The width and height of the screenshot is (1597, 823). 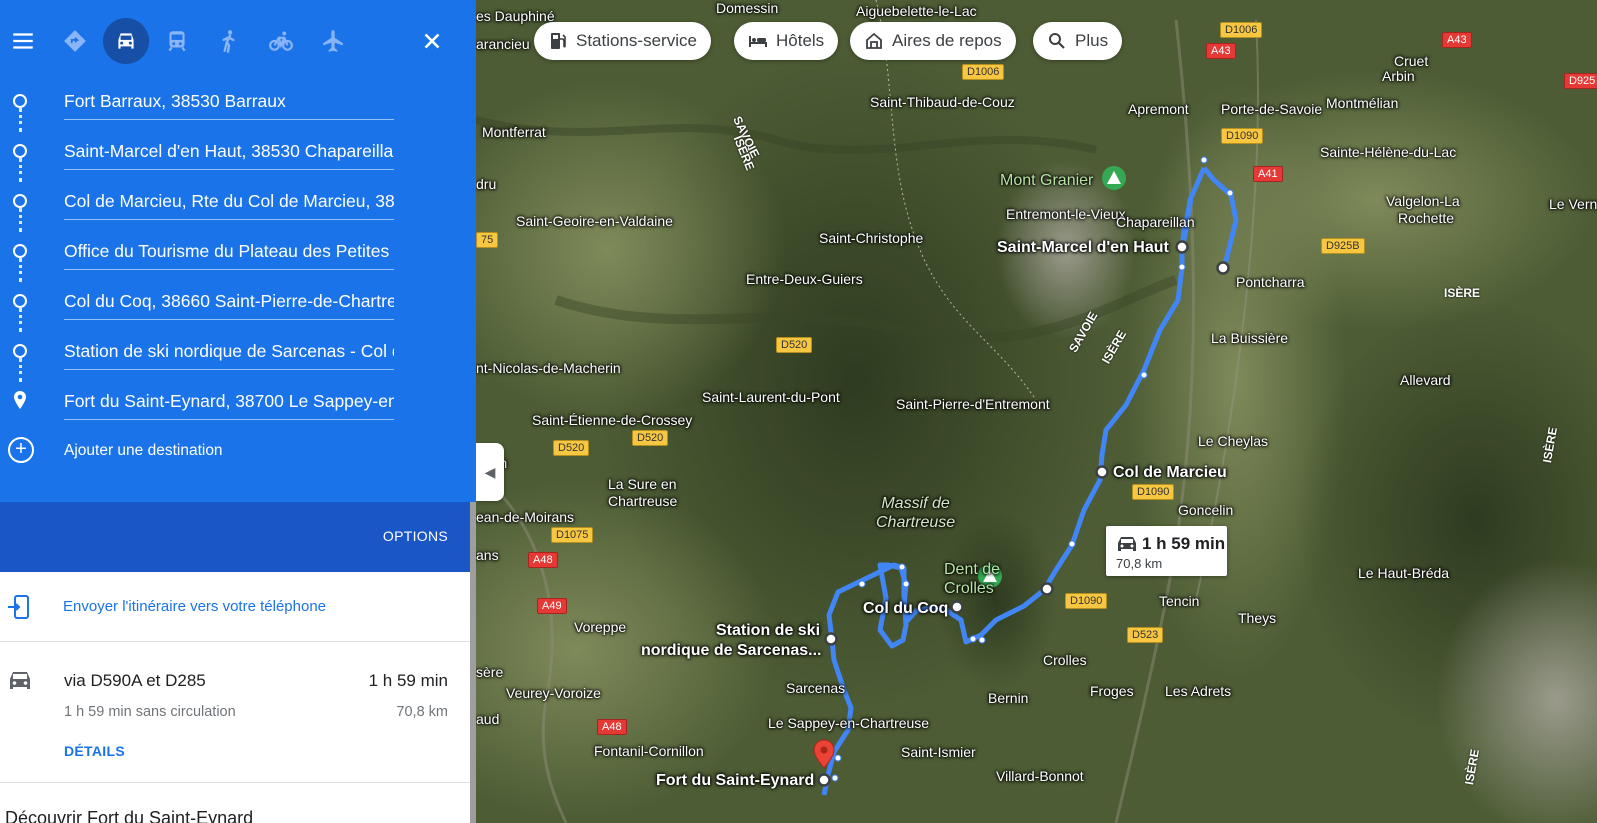 I want to click on waypoint-label: Fort du Saint-Eynard, so click(x=735, y=781).